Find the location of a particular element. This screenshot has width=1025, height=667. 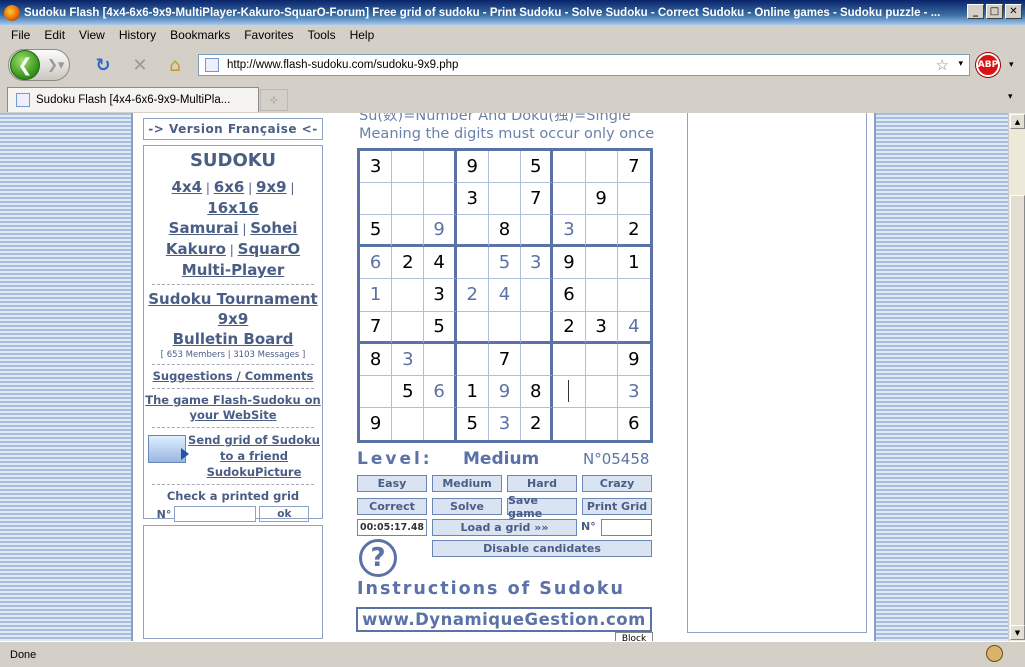

vertical-scrollbar: ▲ ▼ is located at coordinates (1016, 377).